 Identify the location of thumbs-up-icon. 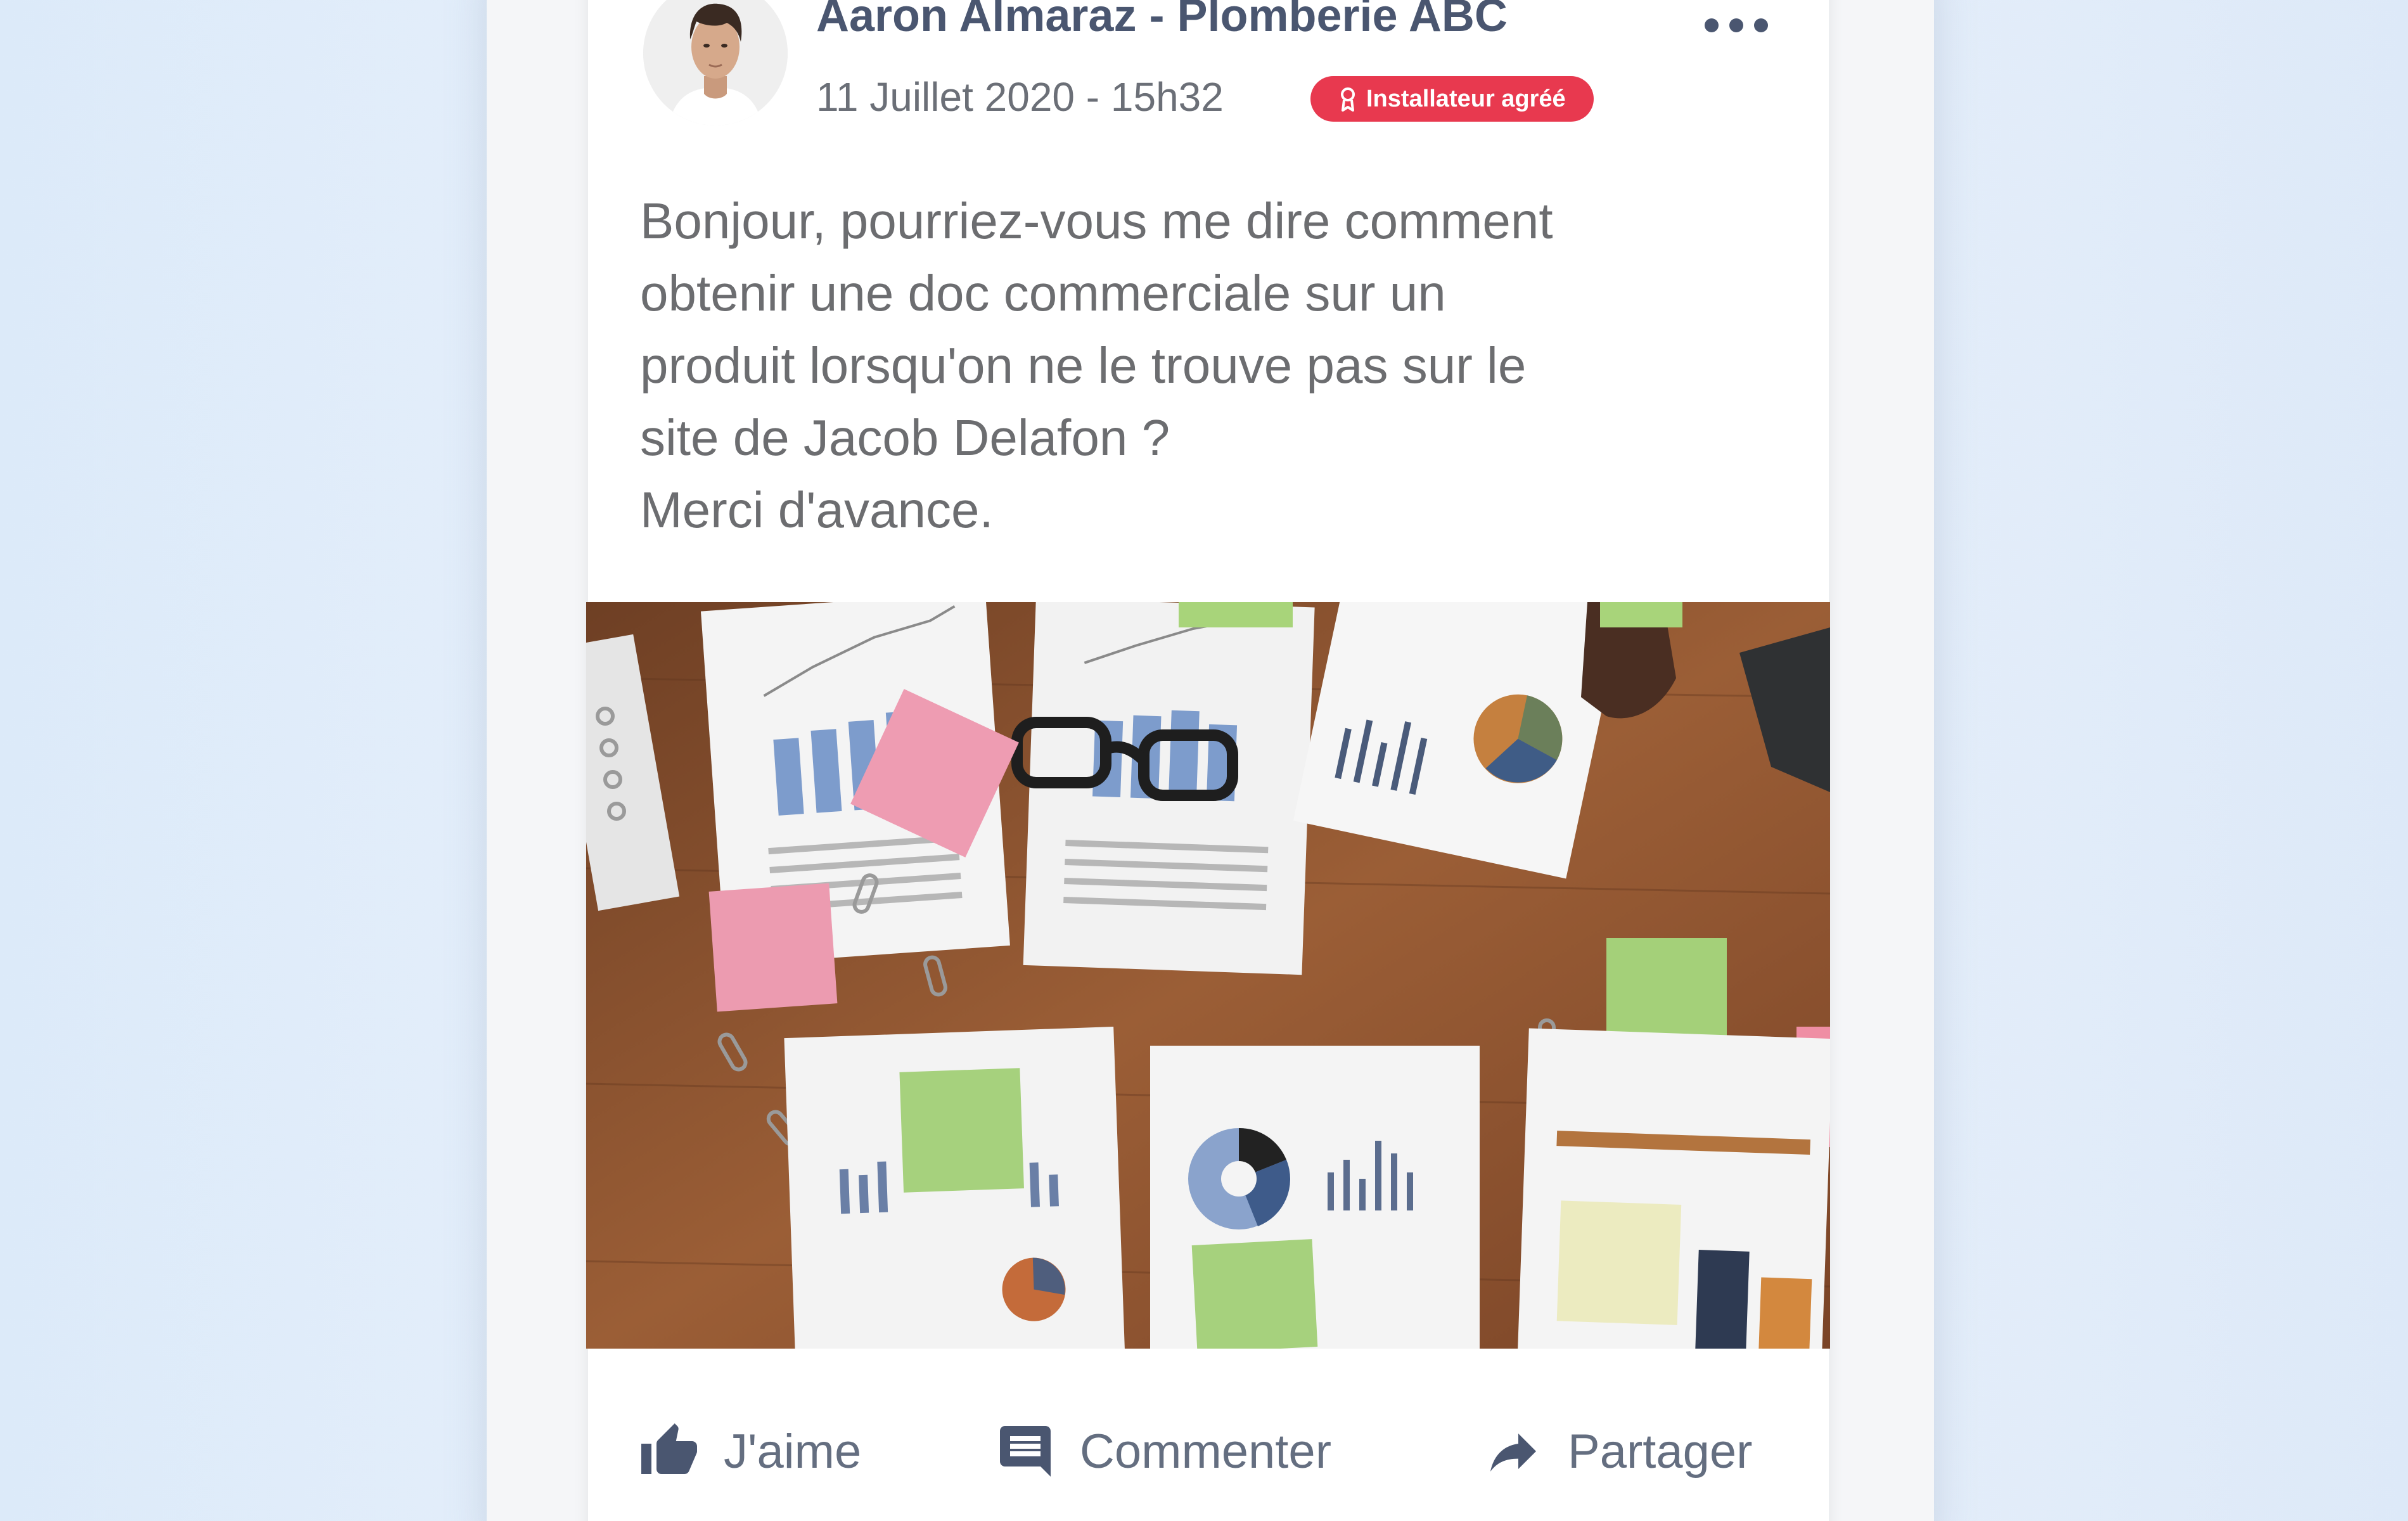
(669, 1449).